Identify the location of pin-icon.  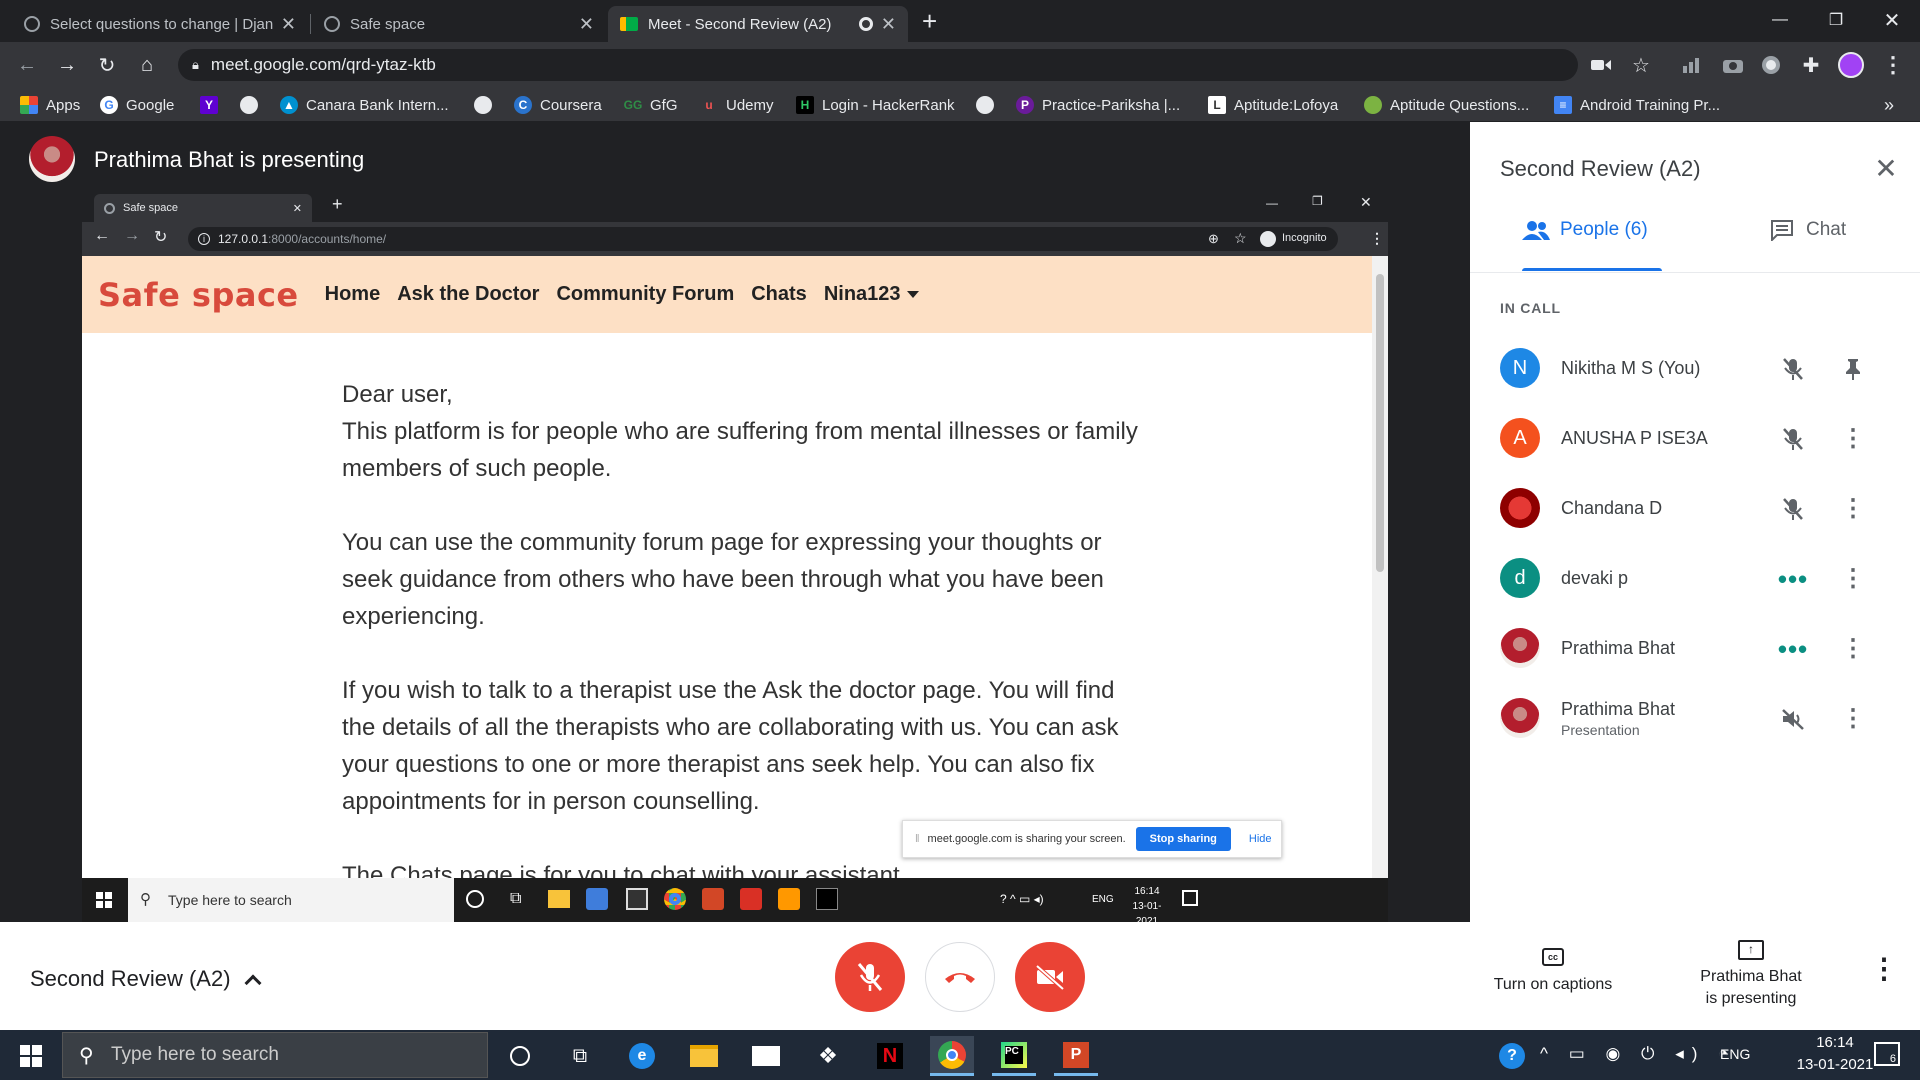
(1853, 369).